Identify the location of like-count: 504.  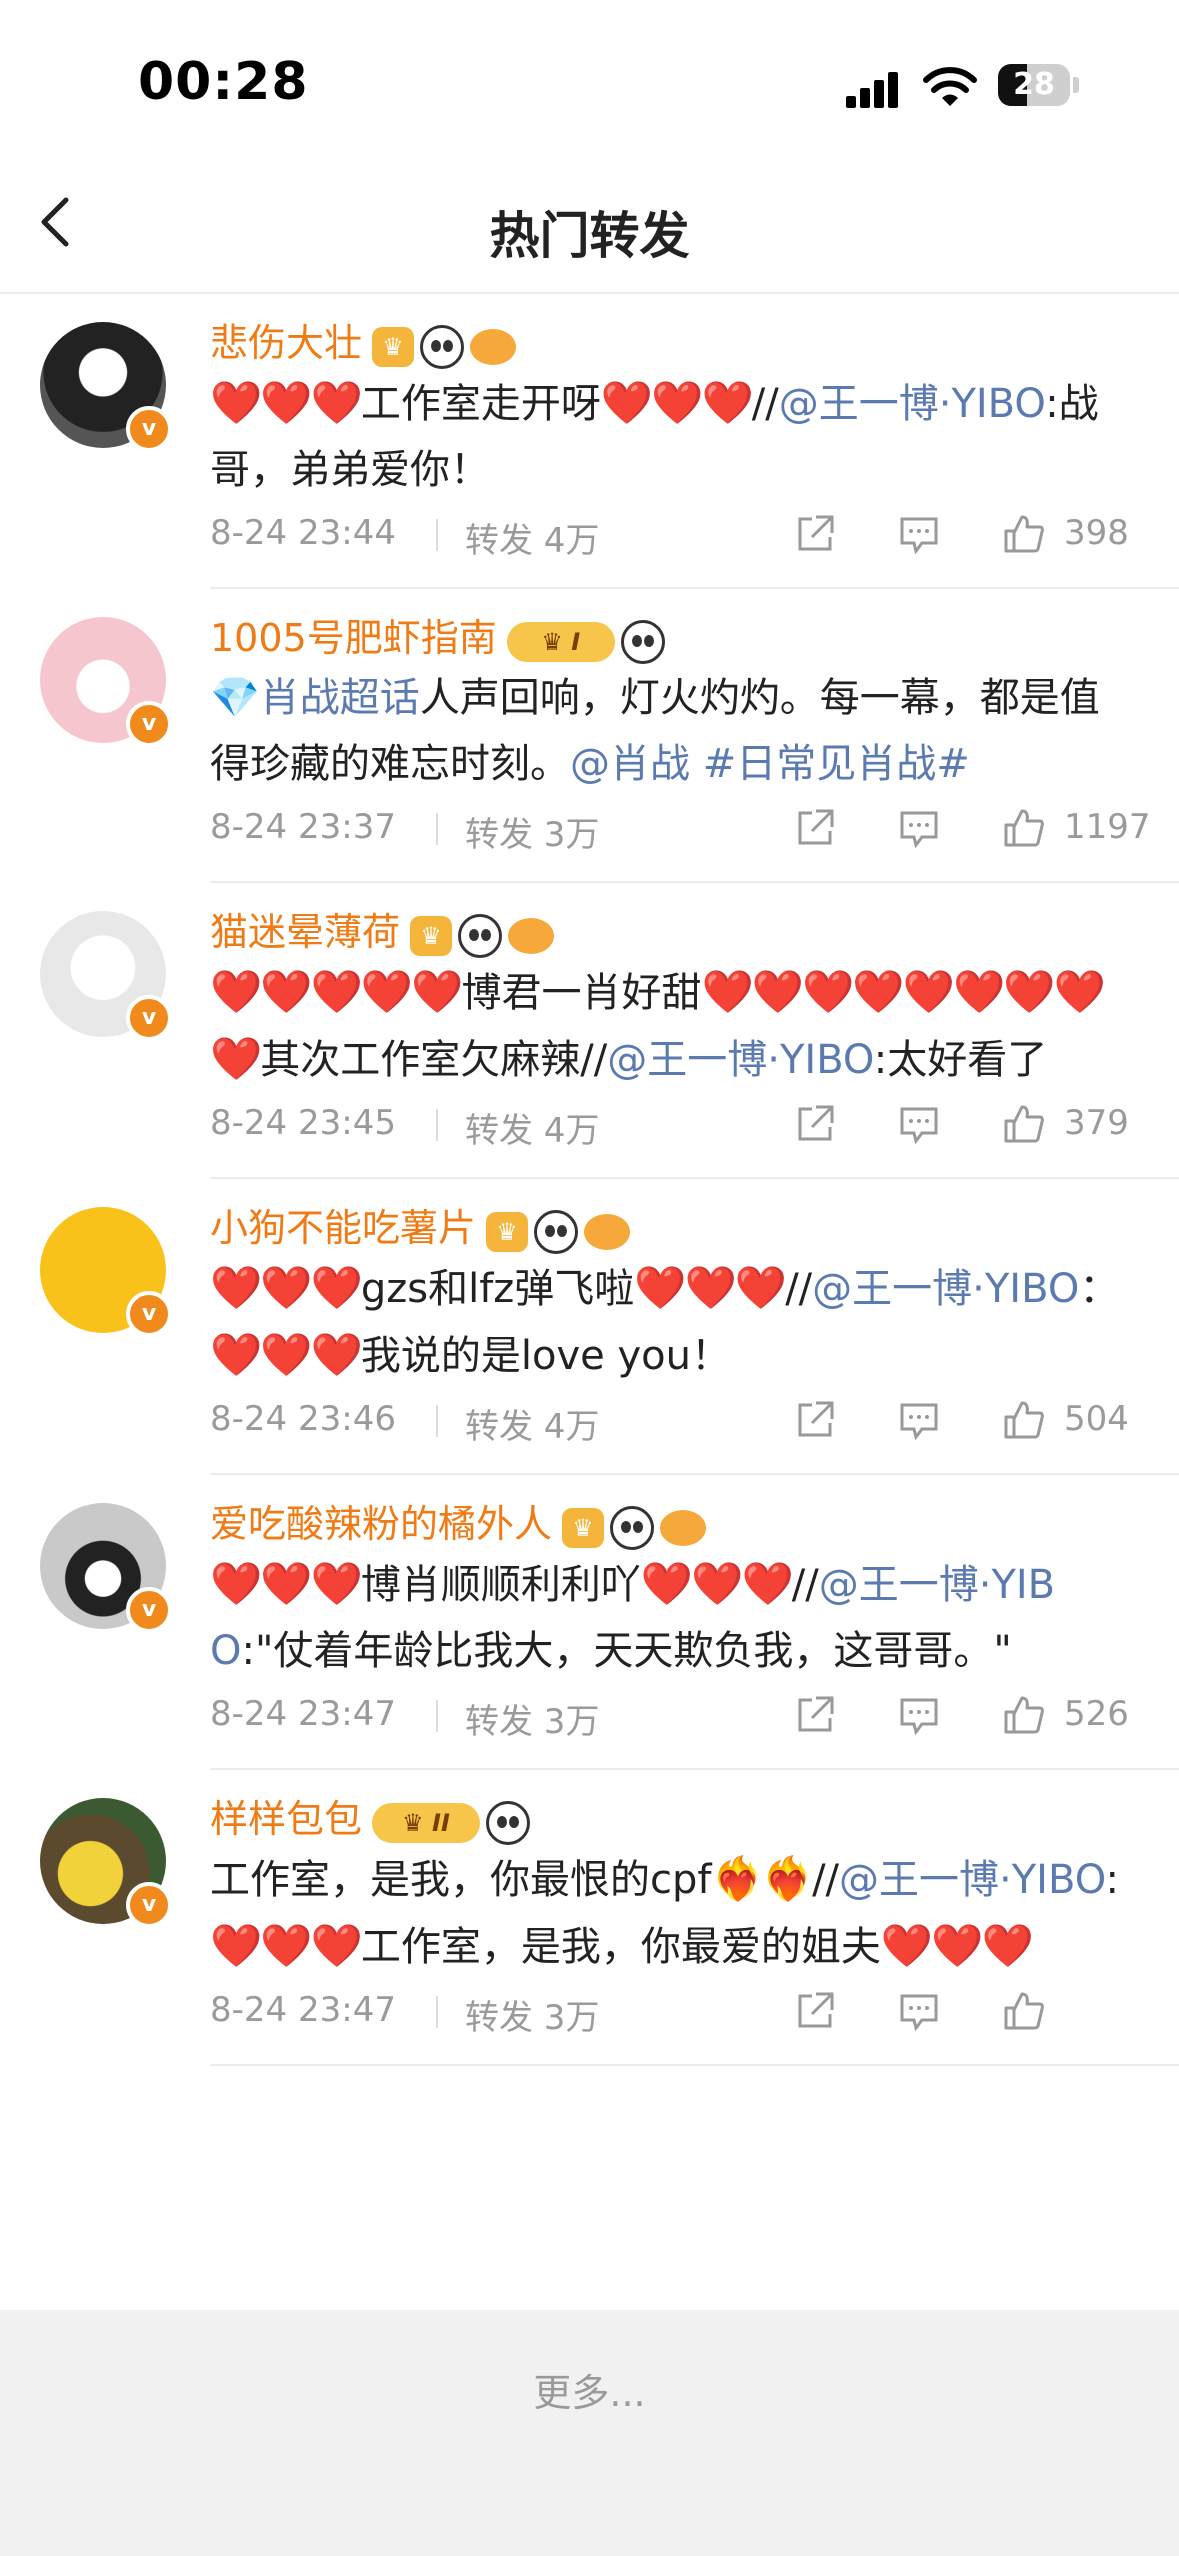
(1096, 1419).